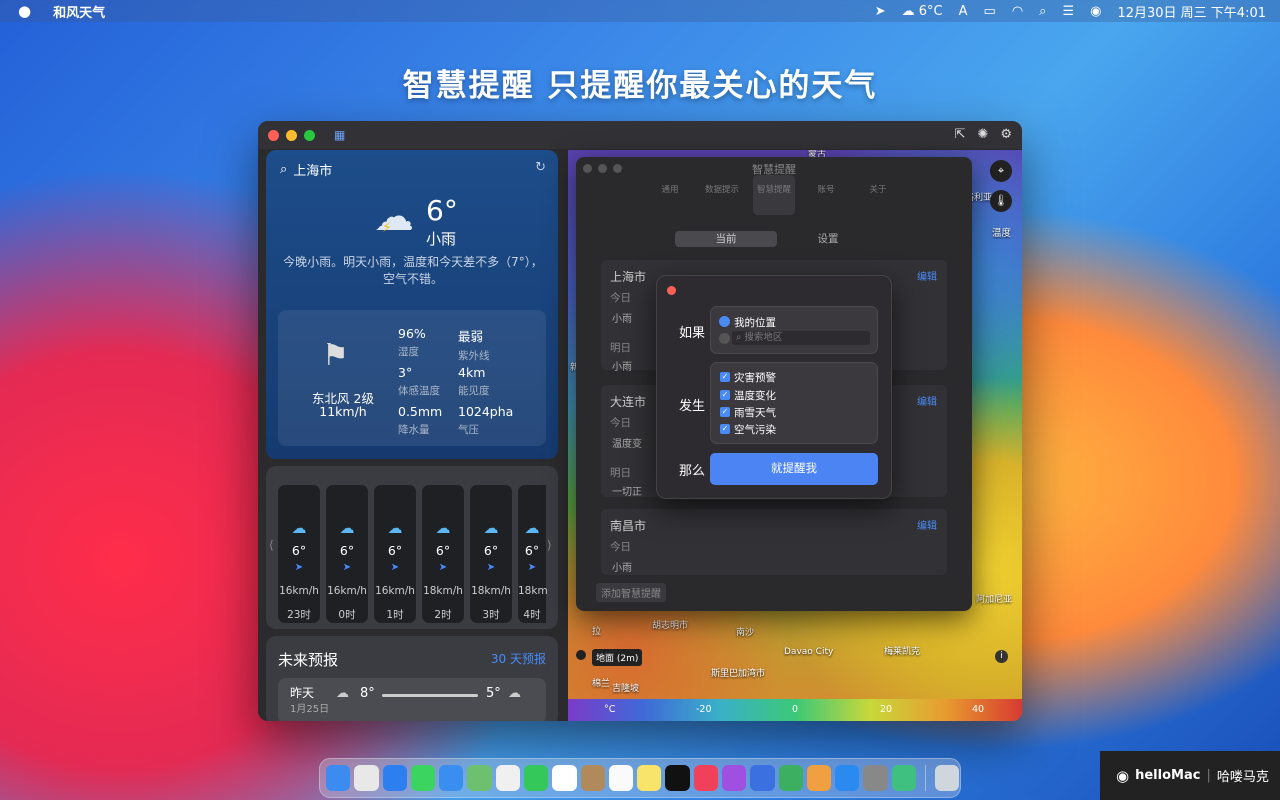 The height and width of the screenshot is (800, 1280). Describe the element at coordinates (474, 344) in the screenshot. I see `stat-uv: 最弱 紫外线` at that location.